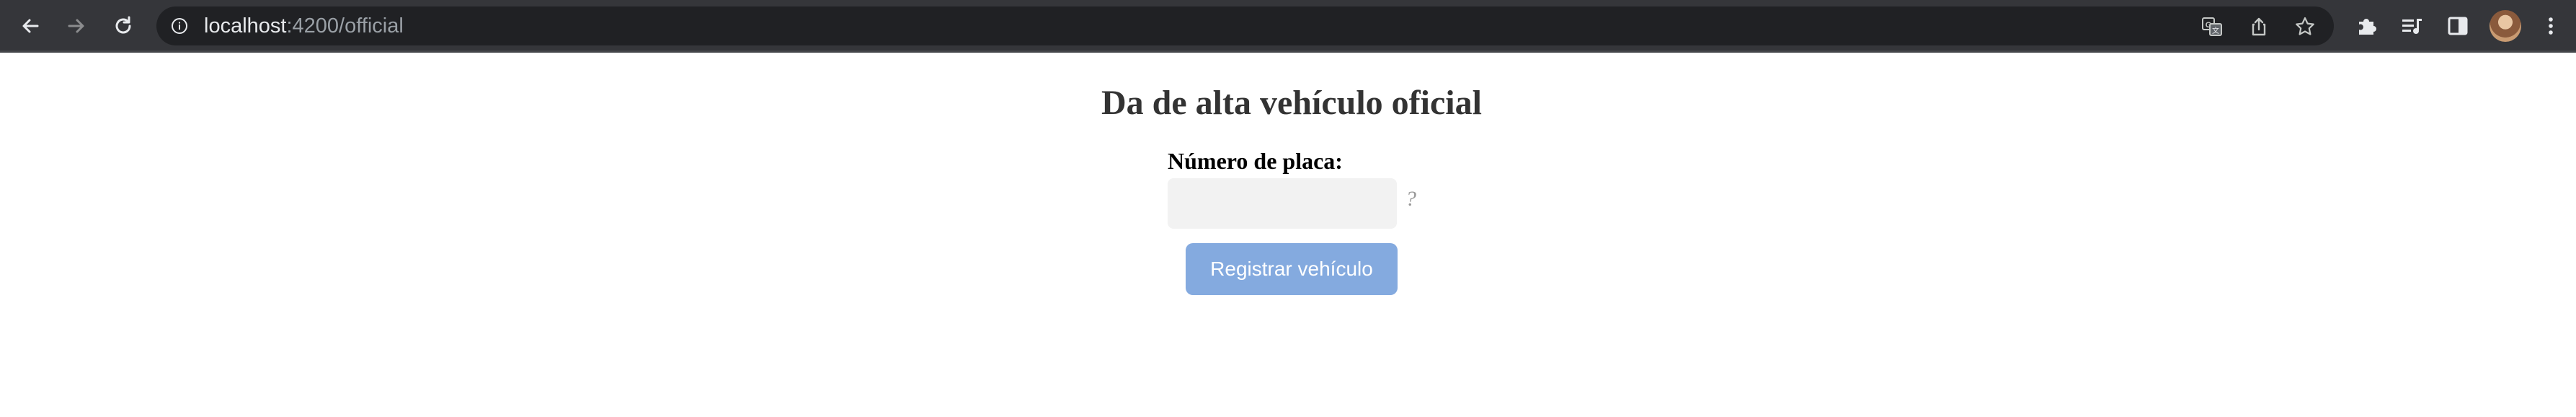  I want to click on extensions-button, so click(2366, 26).